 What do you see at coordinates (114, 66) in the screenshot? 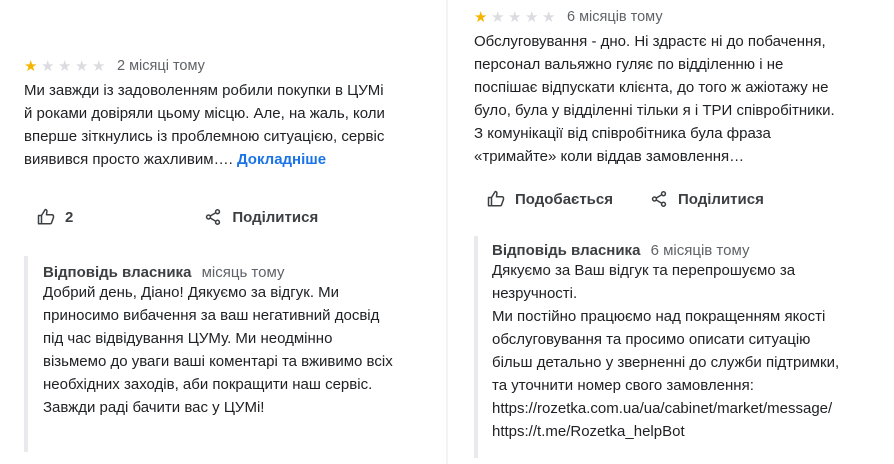
I see `rating-row: ★ ★ ★ ★ ★ 2 місяці тому` at bounding box center [114, 66].